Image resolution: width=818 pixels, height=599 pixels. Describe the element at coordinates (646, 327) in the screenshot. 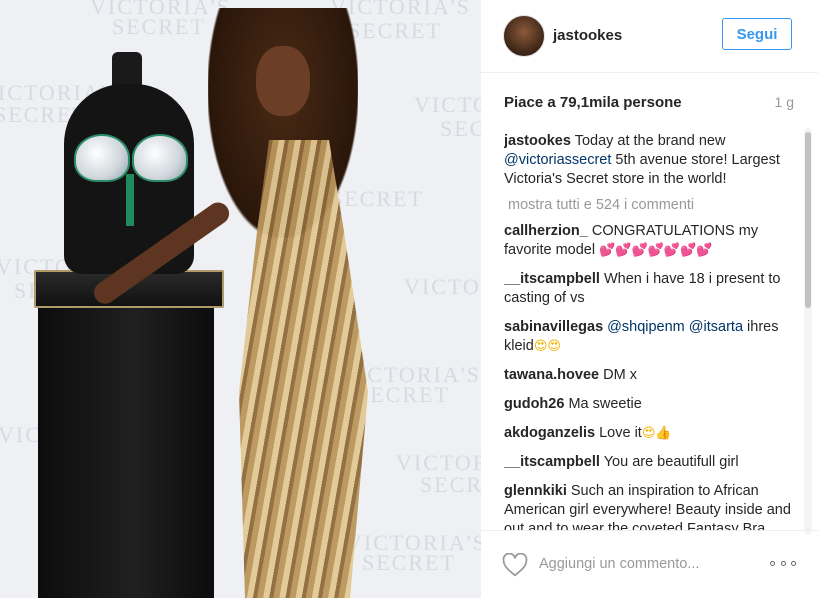

I see `mention-link: @shqipenm` at that location.